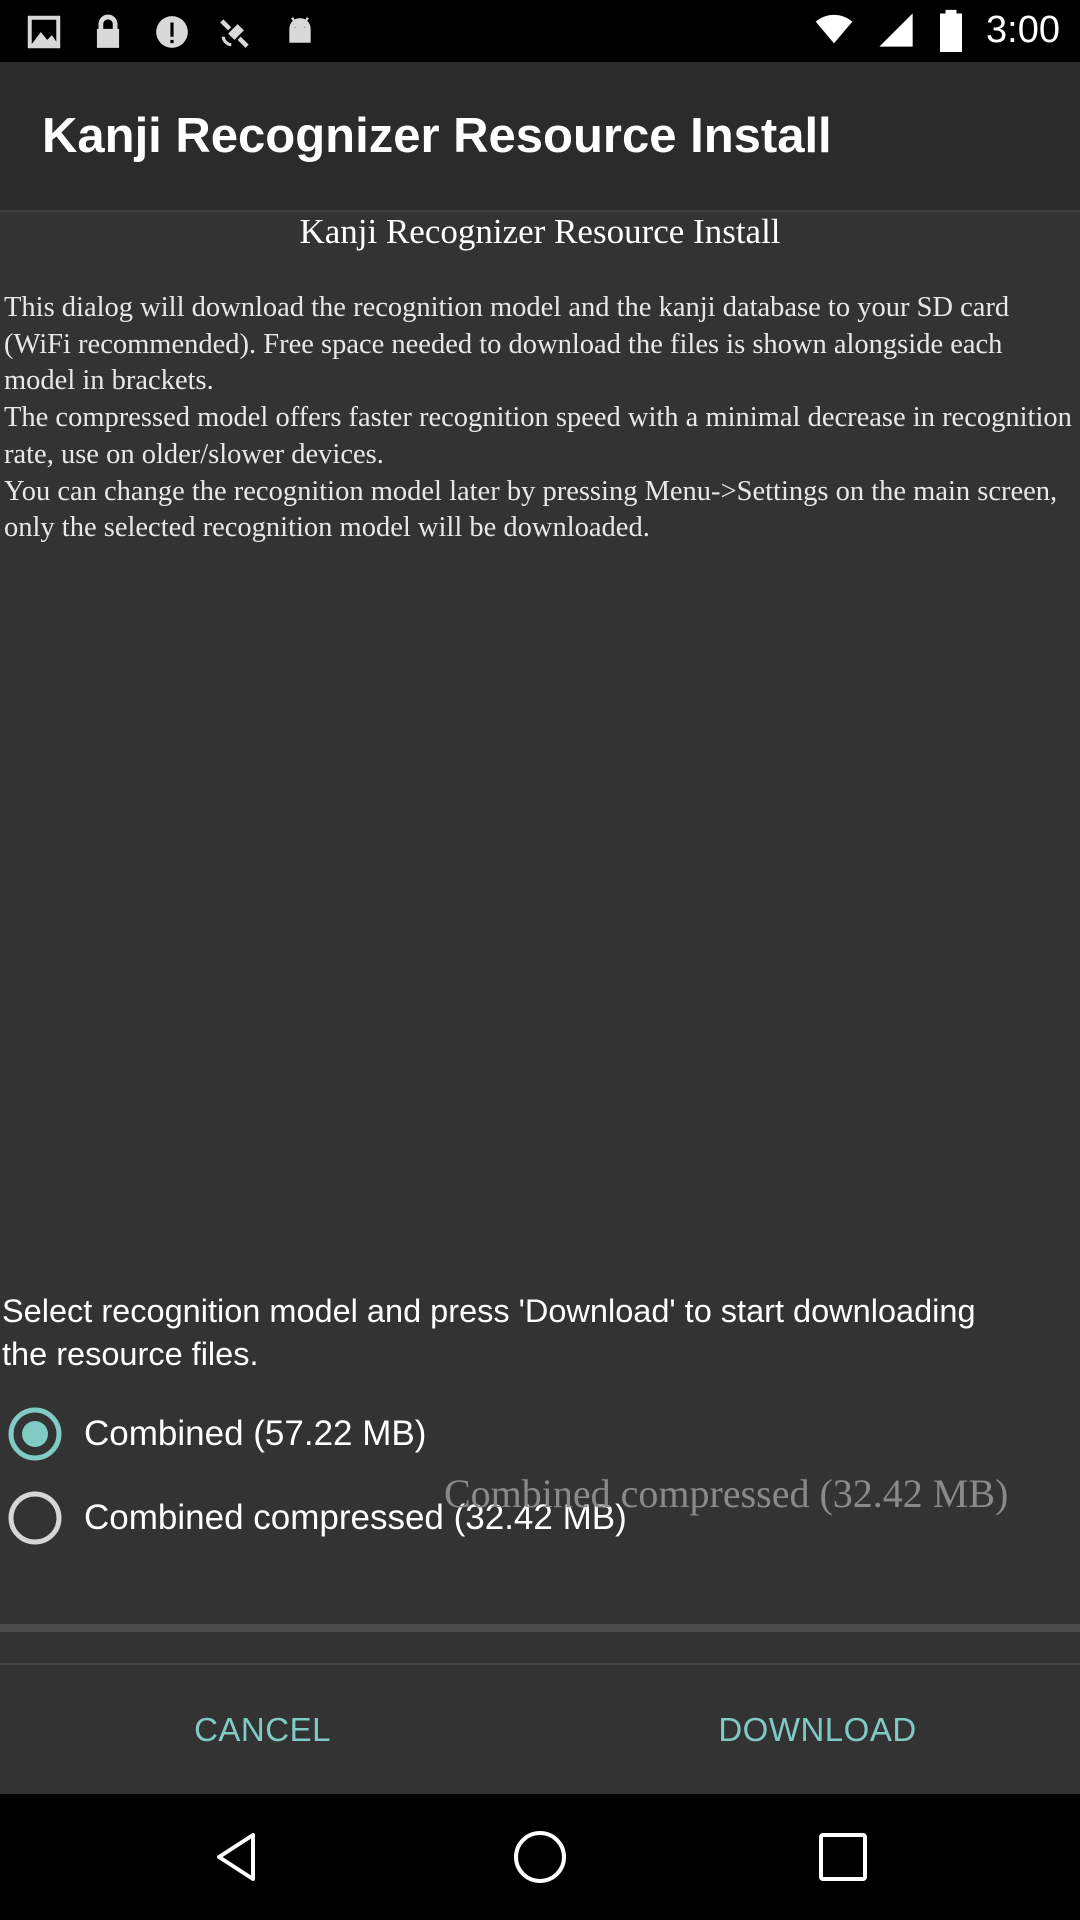 This screenshot has height=1920, width=1080. I want to click on dialog-subtitle: Kanji Recognizer Resource Install, so click(540, 231).